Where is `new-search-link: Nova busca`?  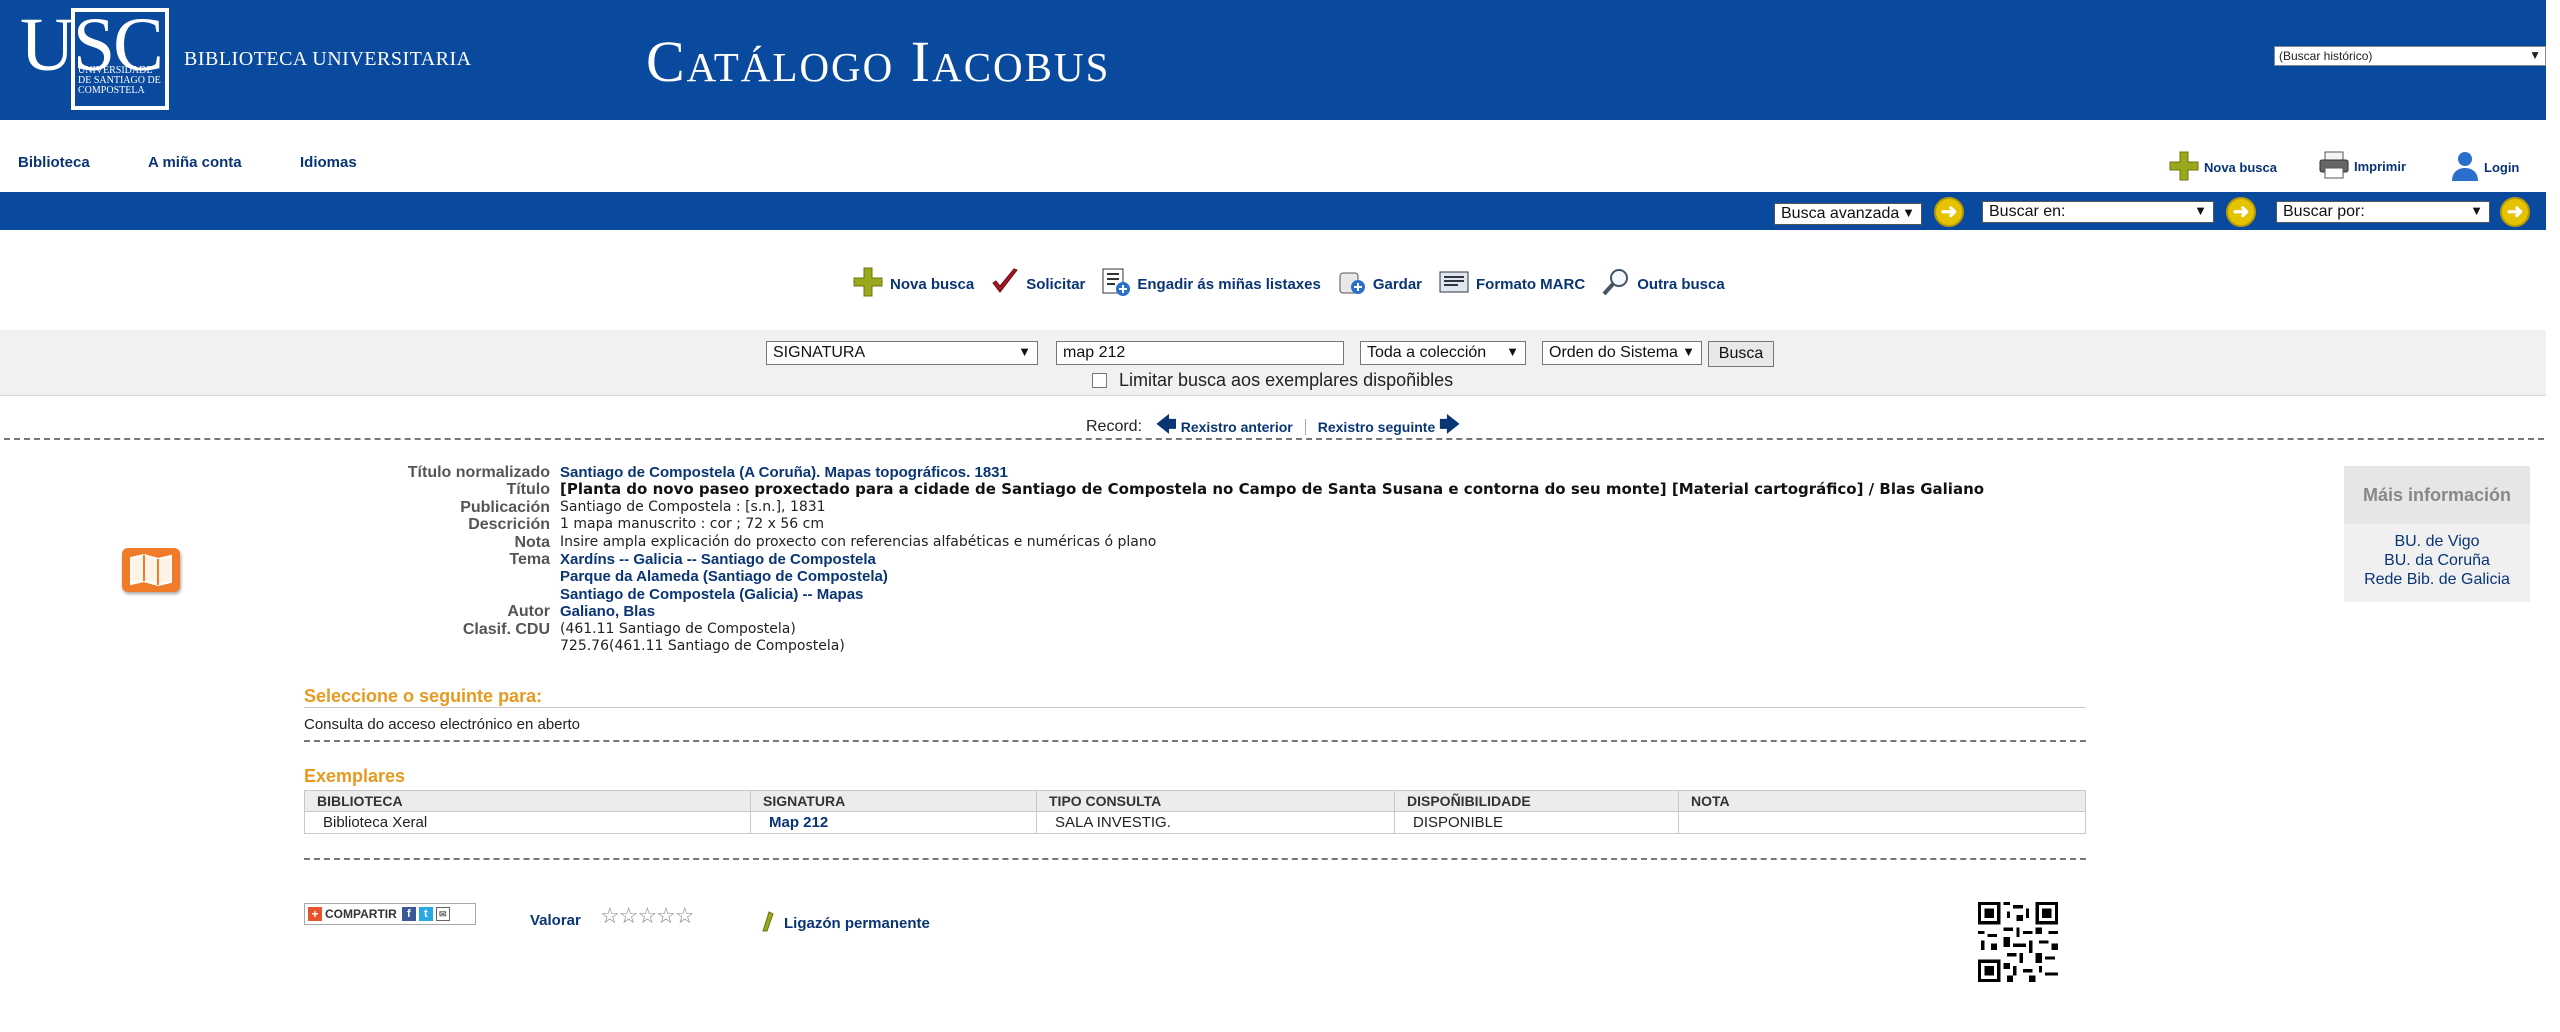 new-search-link: Nova busca is located at coordinates (2222, 167).